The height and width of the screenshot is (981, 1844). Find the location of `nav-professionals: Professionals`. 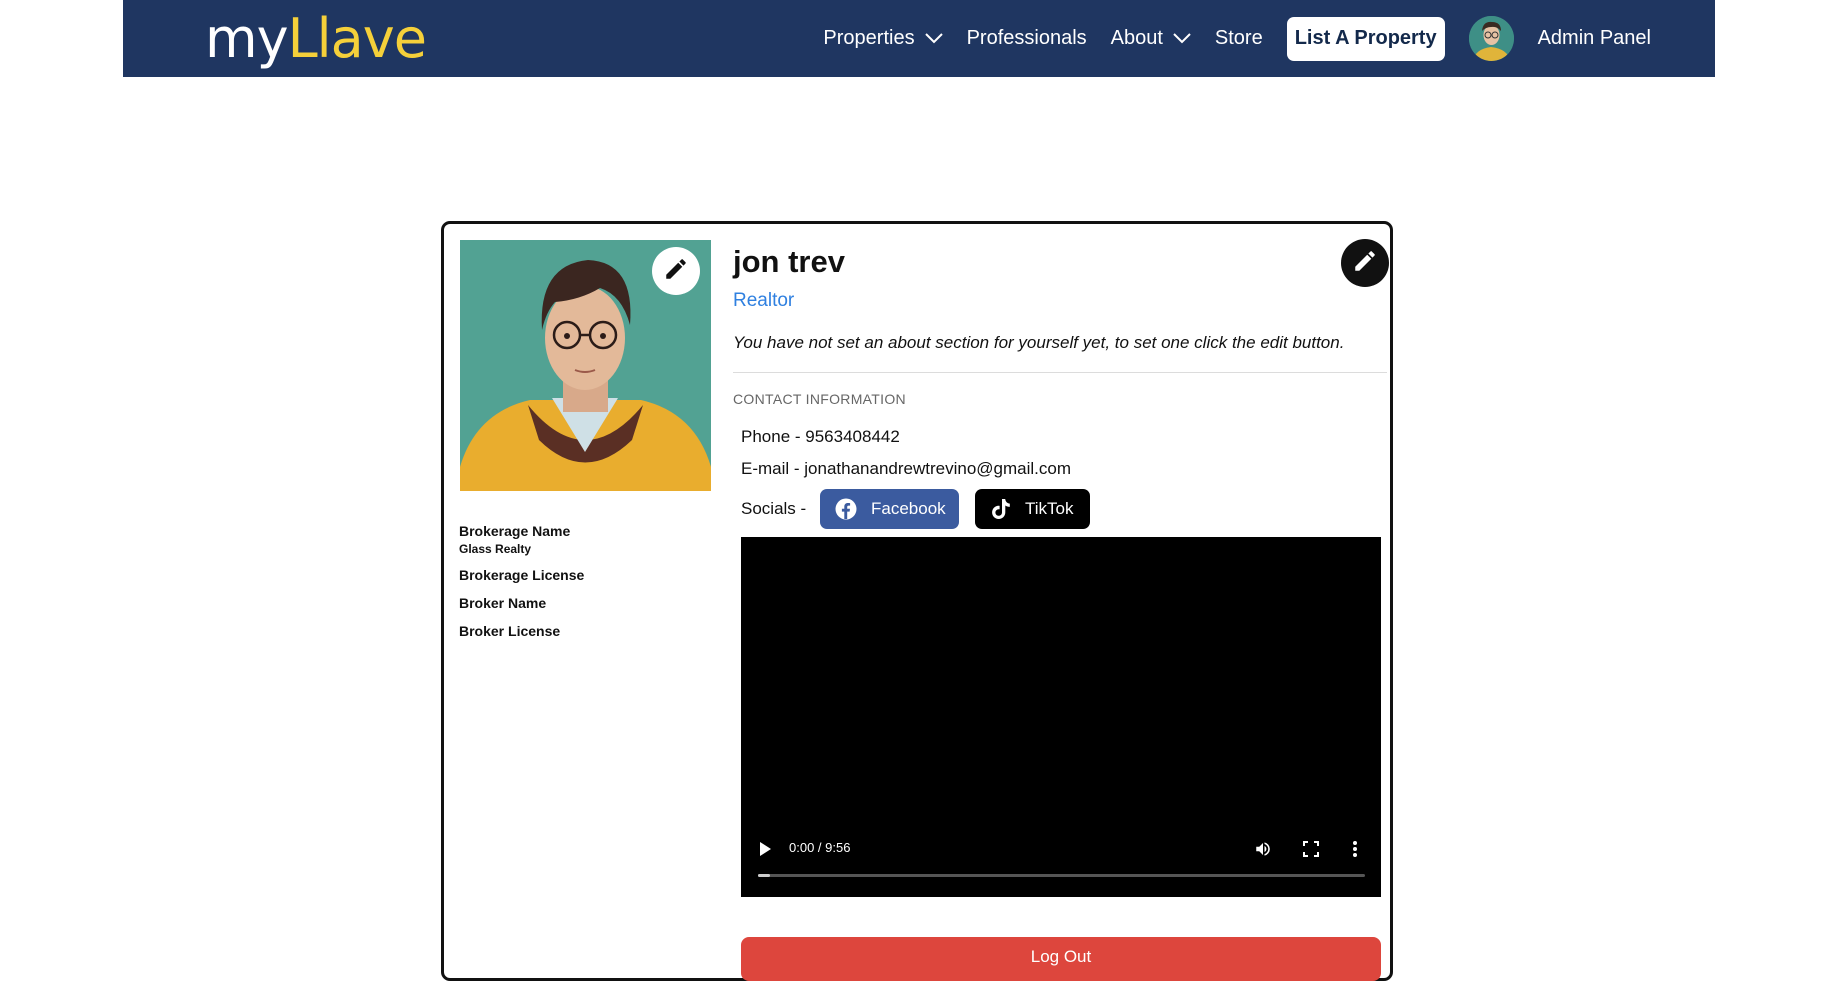

nav-professionals: Professionals is located at coordinates (1027, 38).